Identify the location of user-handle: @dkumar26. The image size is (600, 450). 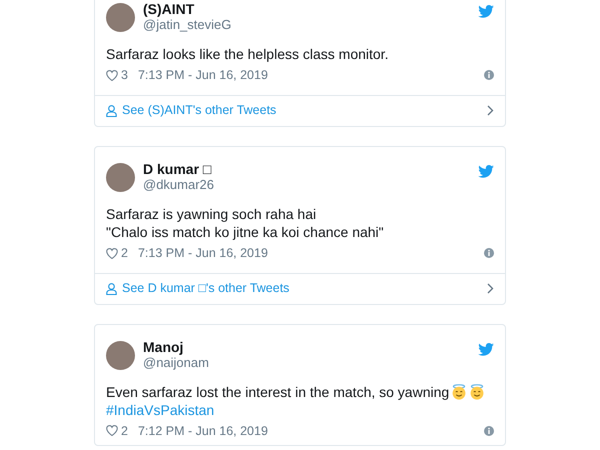
(179, 184).